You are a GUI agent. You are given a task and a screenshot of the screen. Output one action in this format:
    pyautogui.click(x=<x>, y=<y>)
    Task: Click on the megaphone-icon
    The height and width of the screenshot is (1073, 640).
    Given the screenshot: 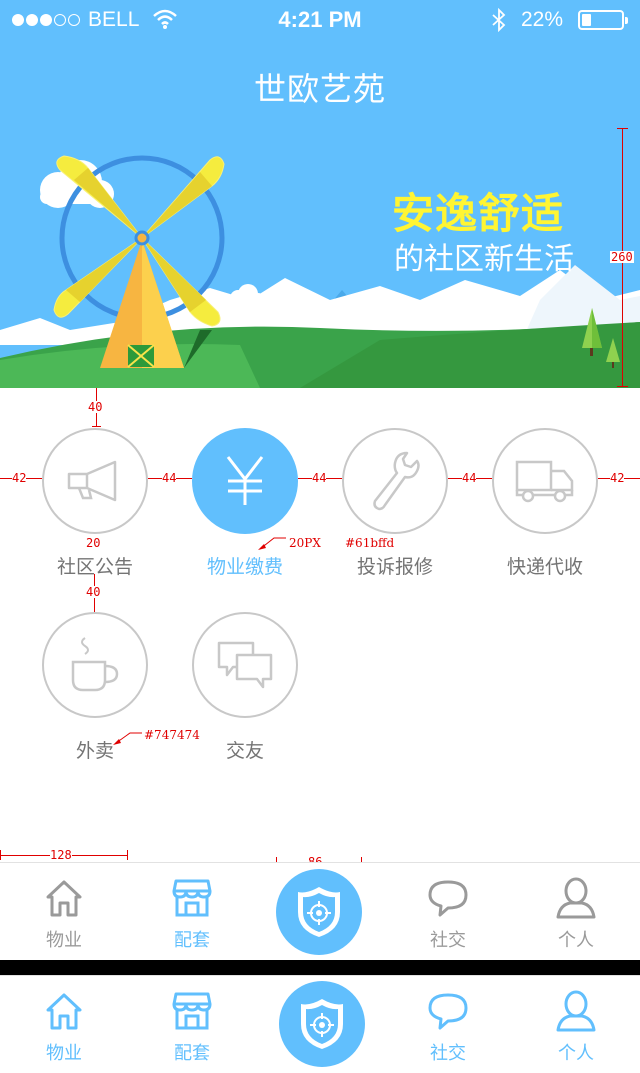 What is the action you would take?
    pyautogui.click(x=95, y=481)
    